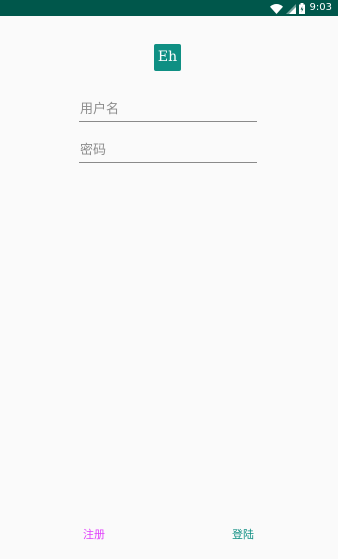 This screenshot has height=559, width=338. I want to click on password-input, so click(168, 152).